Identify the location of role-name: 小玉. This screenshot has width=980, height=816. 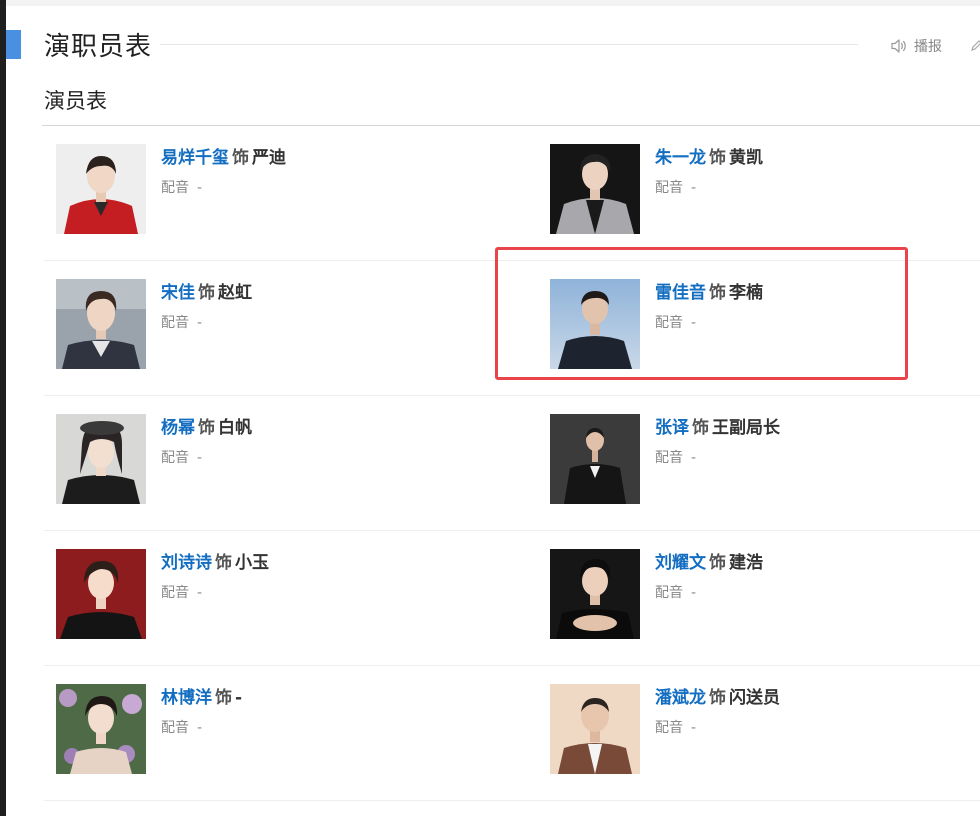
(252, 563).